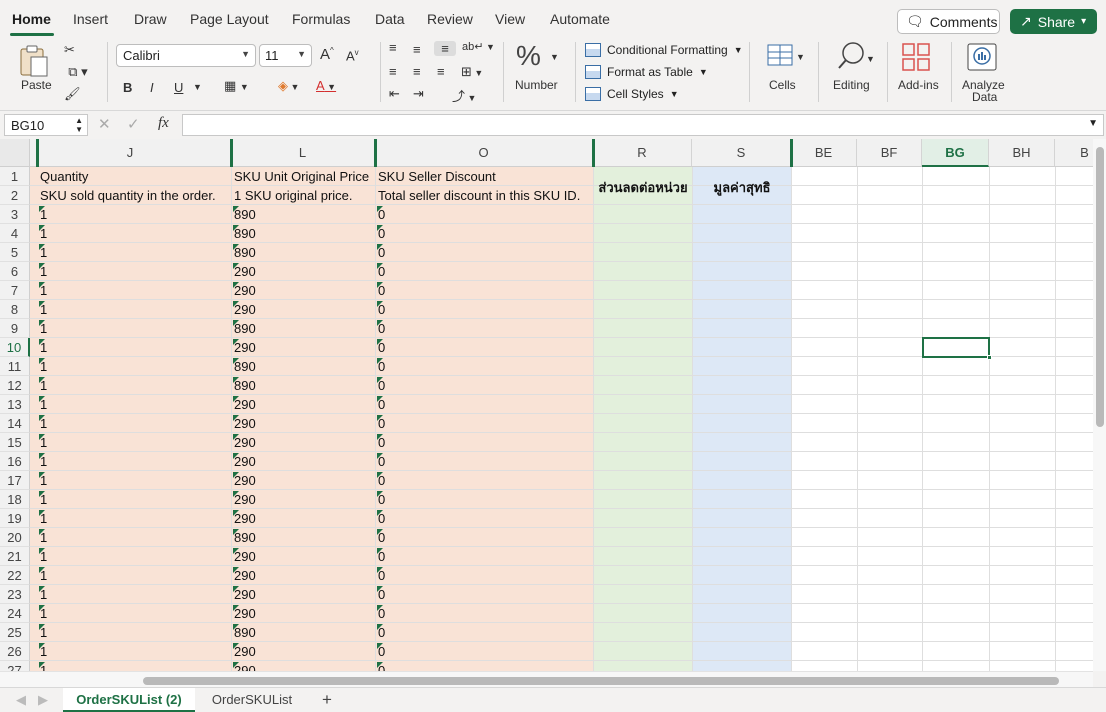 The image size is (1106, 712). Describe the element at coordinates (783, 57) in the screenshot. I see `cells-button: ▼` at that location.